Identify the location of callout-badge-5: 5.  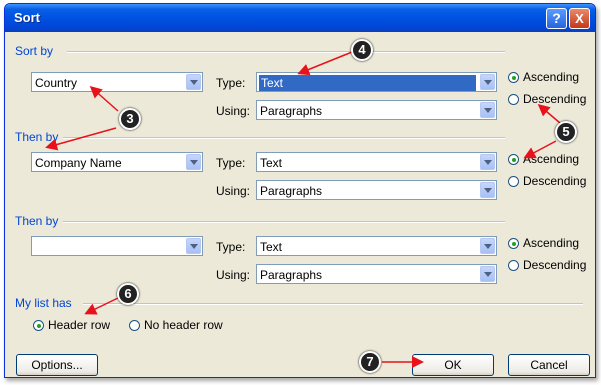
(566, 132).